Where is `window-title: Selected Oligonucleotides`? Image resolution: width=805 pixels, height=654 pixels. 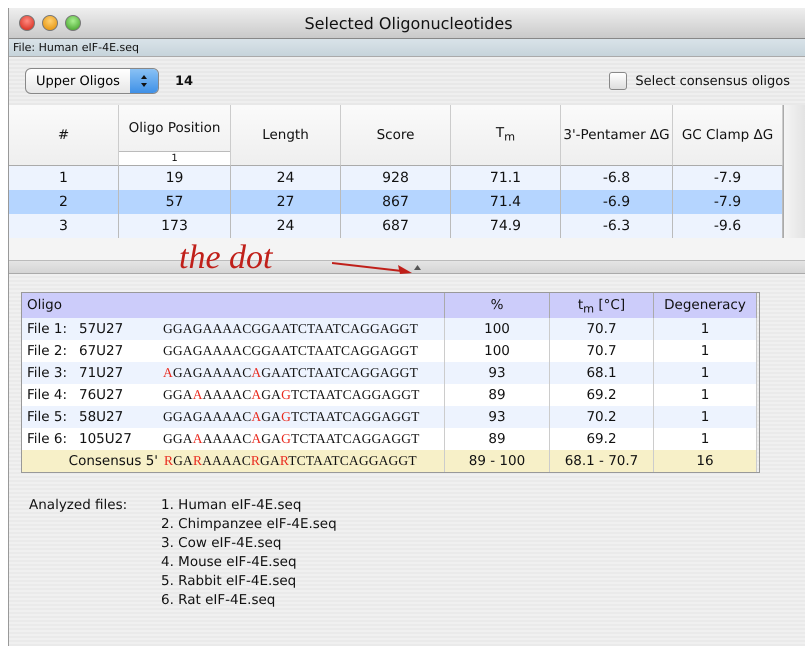
window-title: Selected Oligonucleotides is located at coordinates (409, 23).